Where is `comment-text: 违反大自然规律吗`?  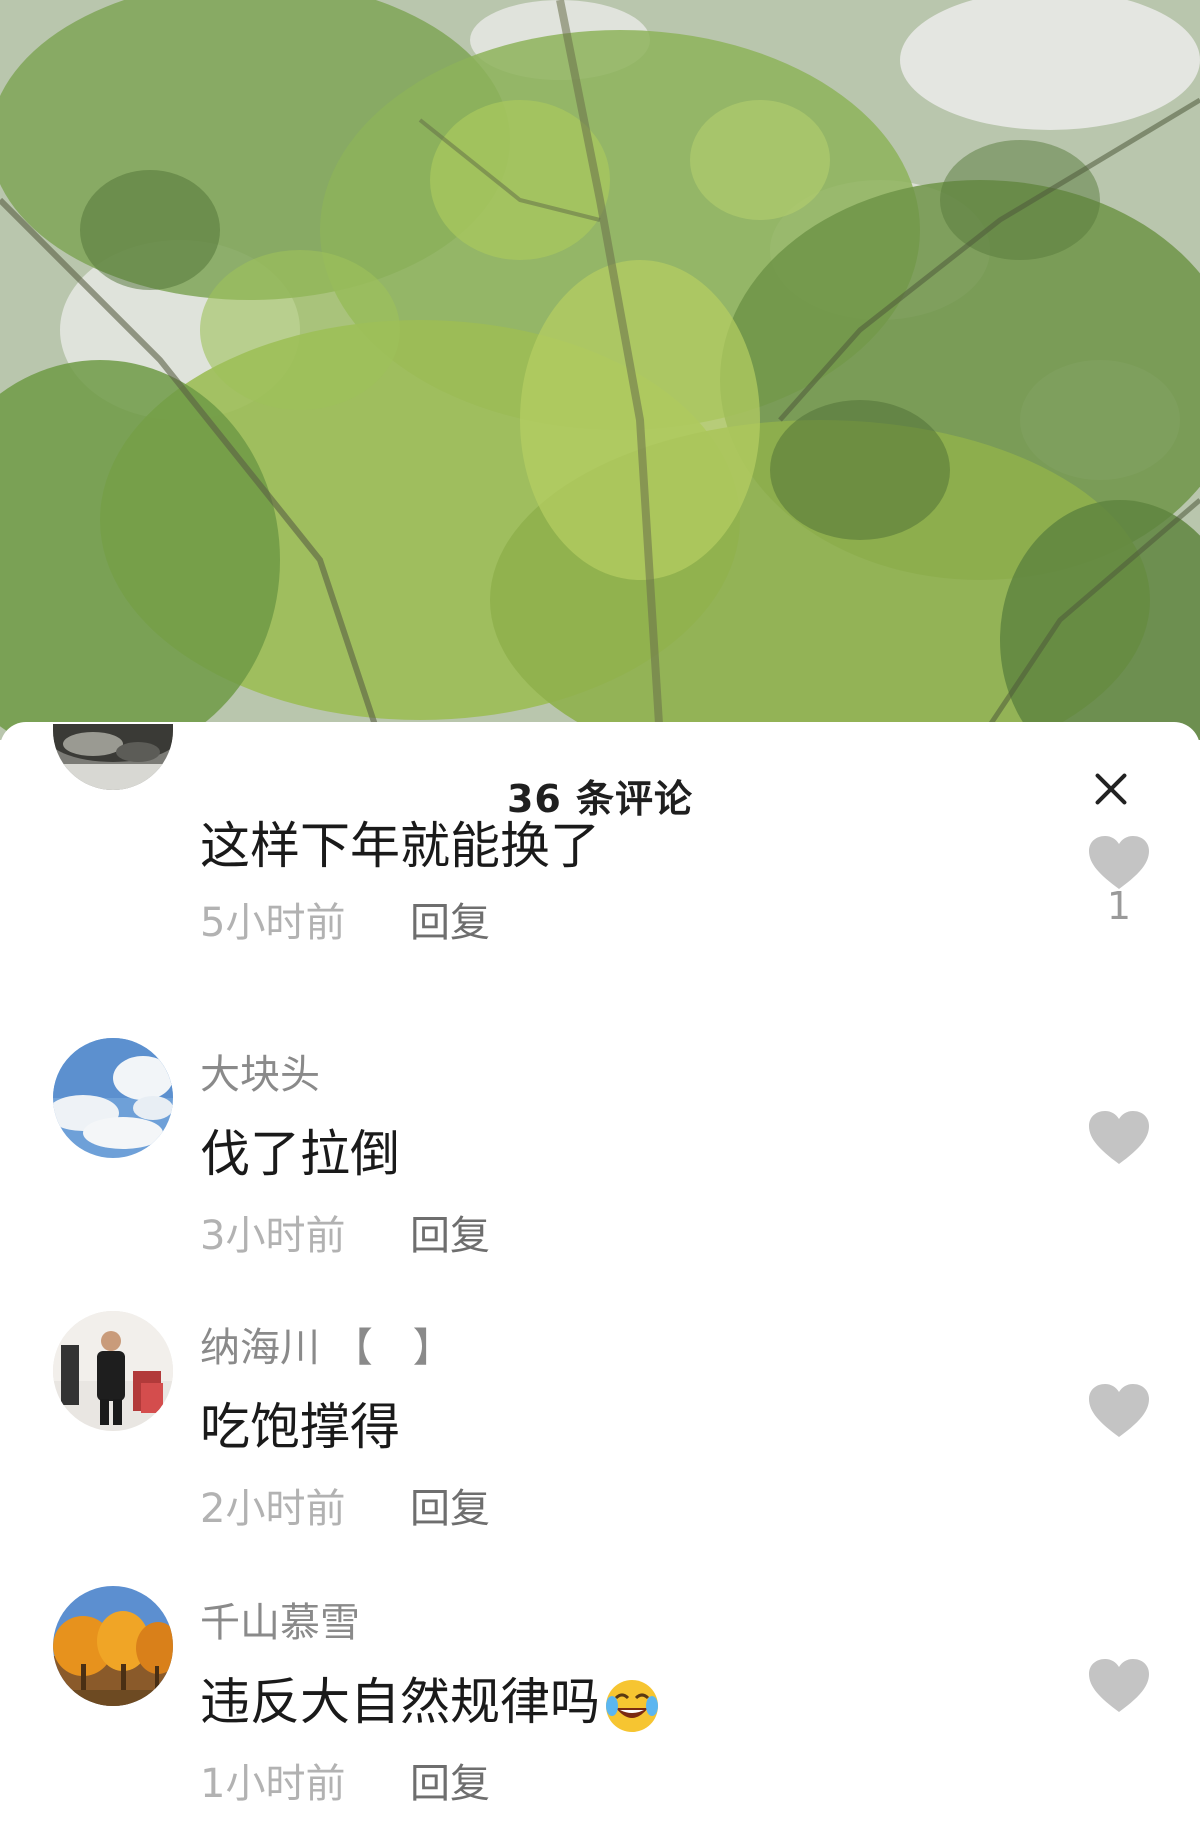 comment-text: 违反大自然规律吗 is located at coordinates (431, 1699).